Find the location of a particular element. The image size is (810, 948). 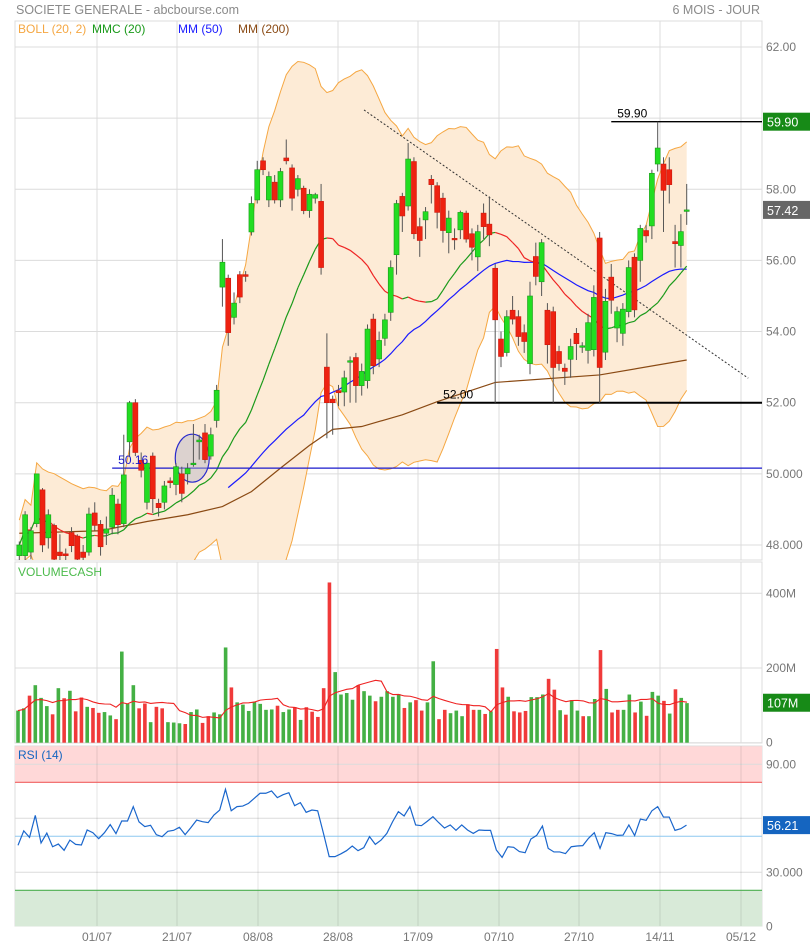

price-tick-label: 56.00 is located at coordinates (781, 260).